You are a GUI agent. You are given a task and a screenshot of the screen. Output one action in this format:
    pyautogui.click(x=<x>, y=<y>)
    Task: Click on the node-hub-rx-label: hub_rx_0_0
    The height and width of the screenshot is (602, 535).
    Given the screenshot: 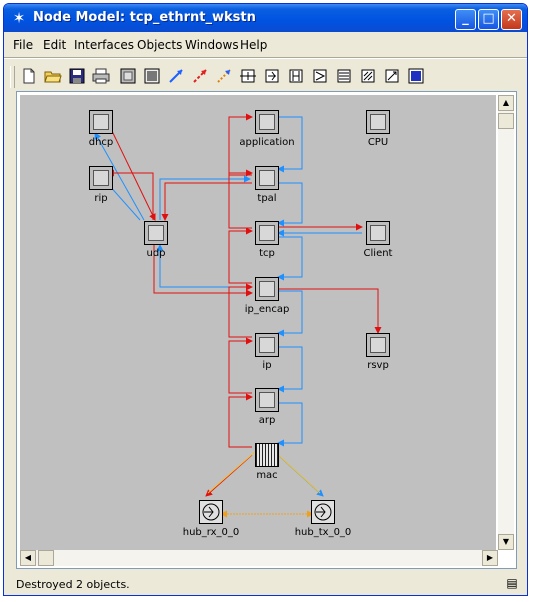 What is the action you would take?
    pyautogui.click(x=211, y=532)
    